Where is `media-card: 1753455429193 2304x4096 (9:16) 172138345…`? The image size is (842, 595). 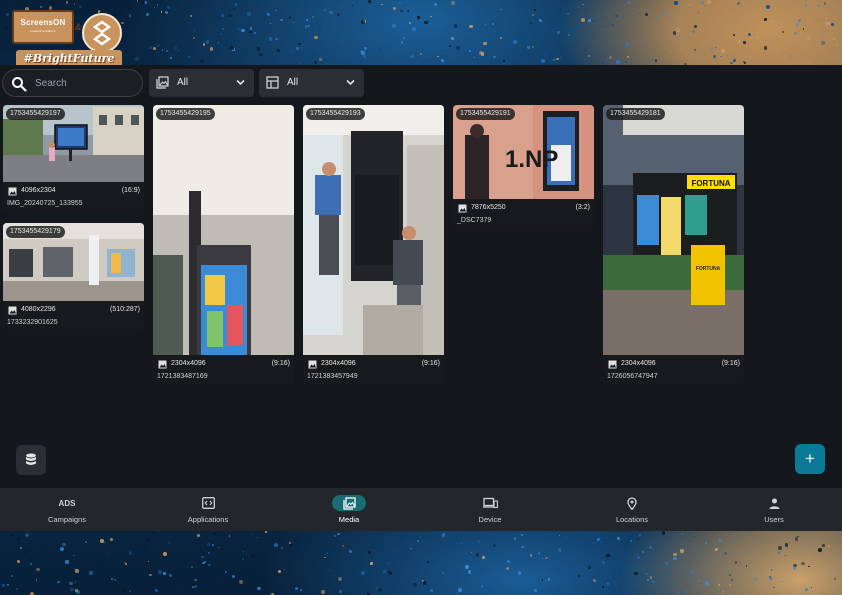
media-card: 1753455429193 2304x4096 (9:16) 172138345… is located at coordinates (373, 245).